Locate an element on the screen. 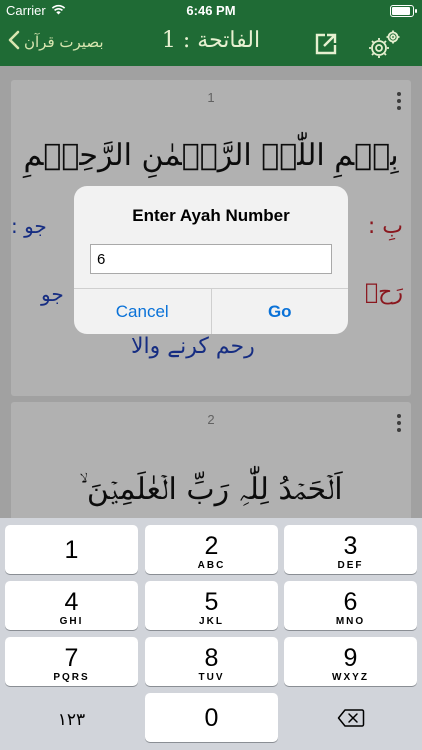 This screenshot has width=422, height=750. share-icon is located at coordinates (326, 46).